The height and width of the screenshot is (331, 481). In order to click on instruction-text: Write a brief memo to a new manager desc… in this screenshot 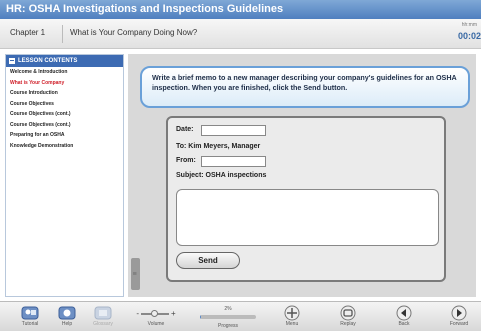, I will do `click(304, 82)`.